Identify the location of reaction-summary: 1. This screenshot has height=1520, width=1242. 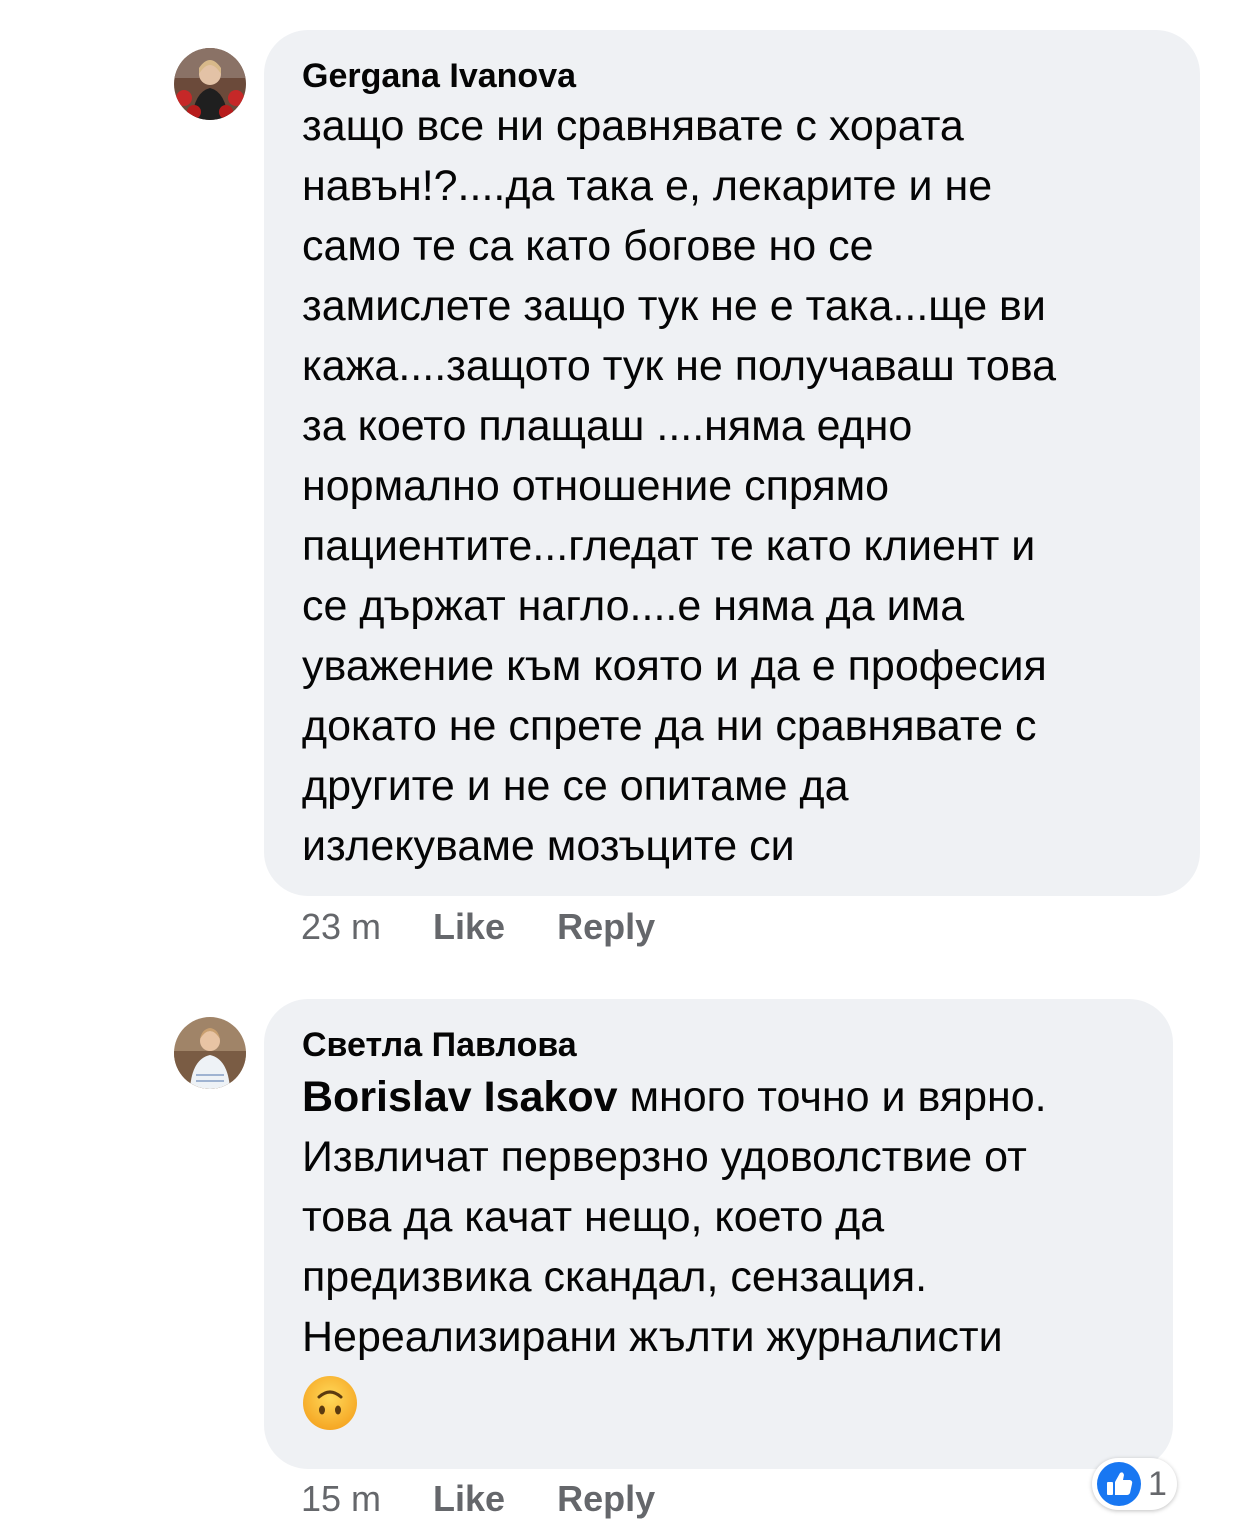
(1134, 1484).